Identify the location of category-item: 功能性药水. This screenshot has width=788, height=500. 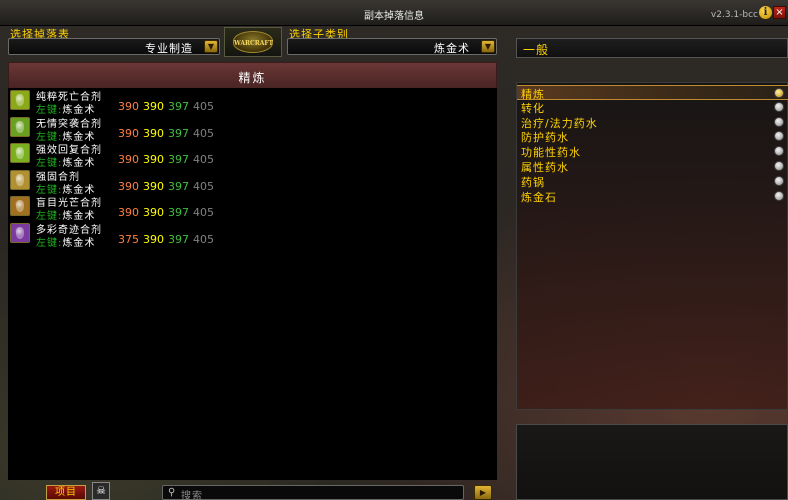
(652, 151).